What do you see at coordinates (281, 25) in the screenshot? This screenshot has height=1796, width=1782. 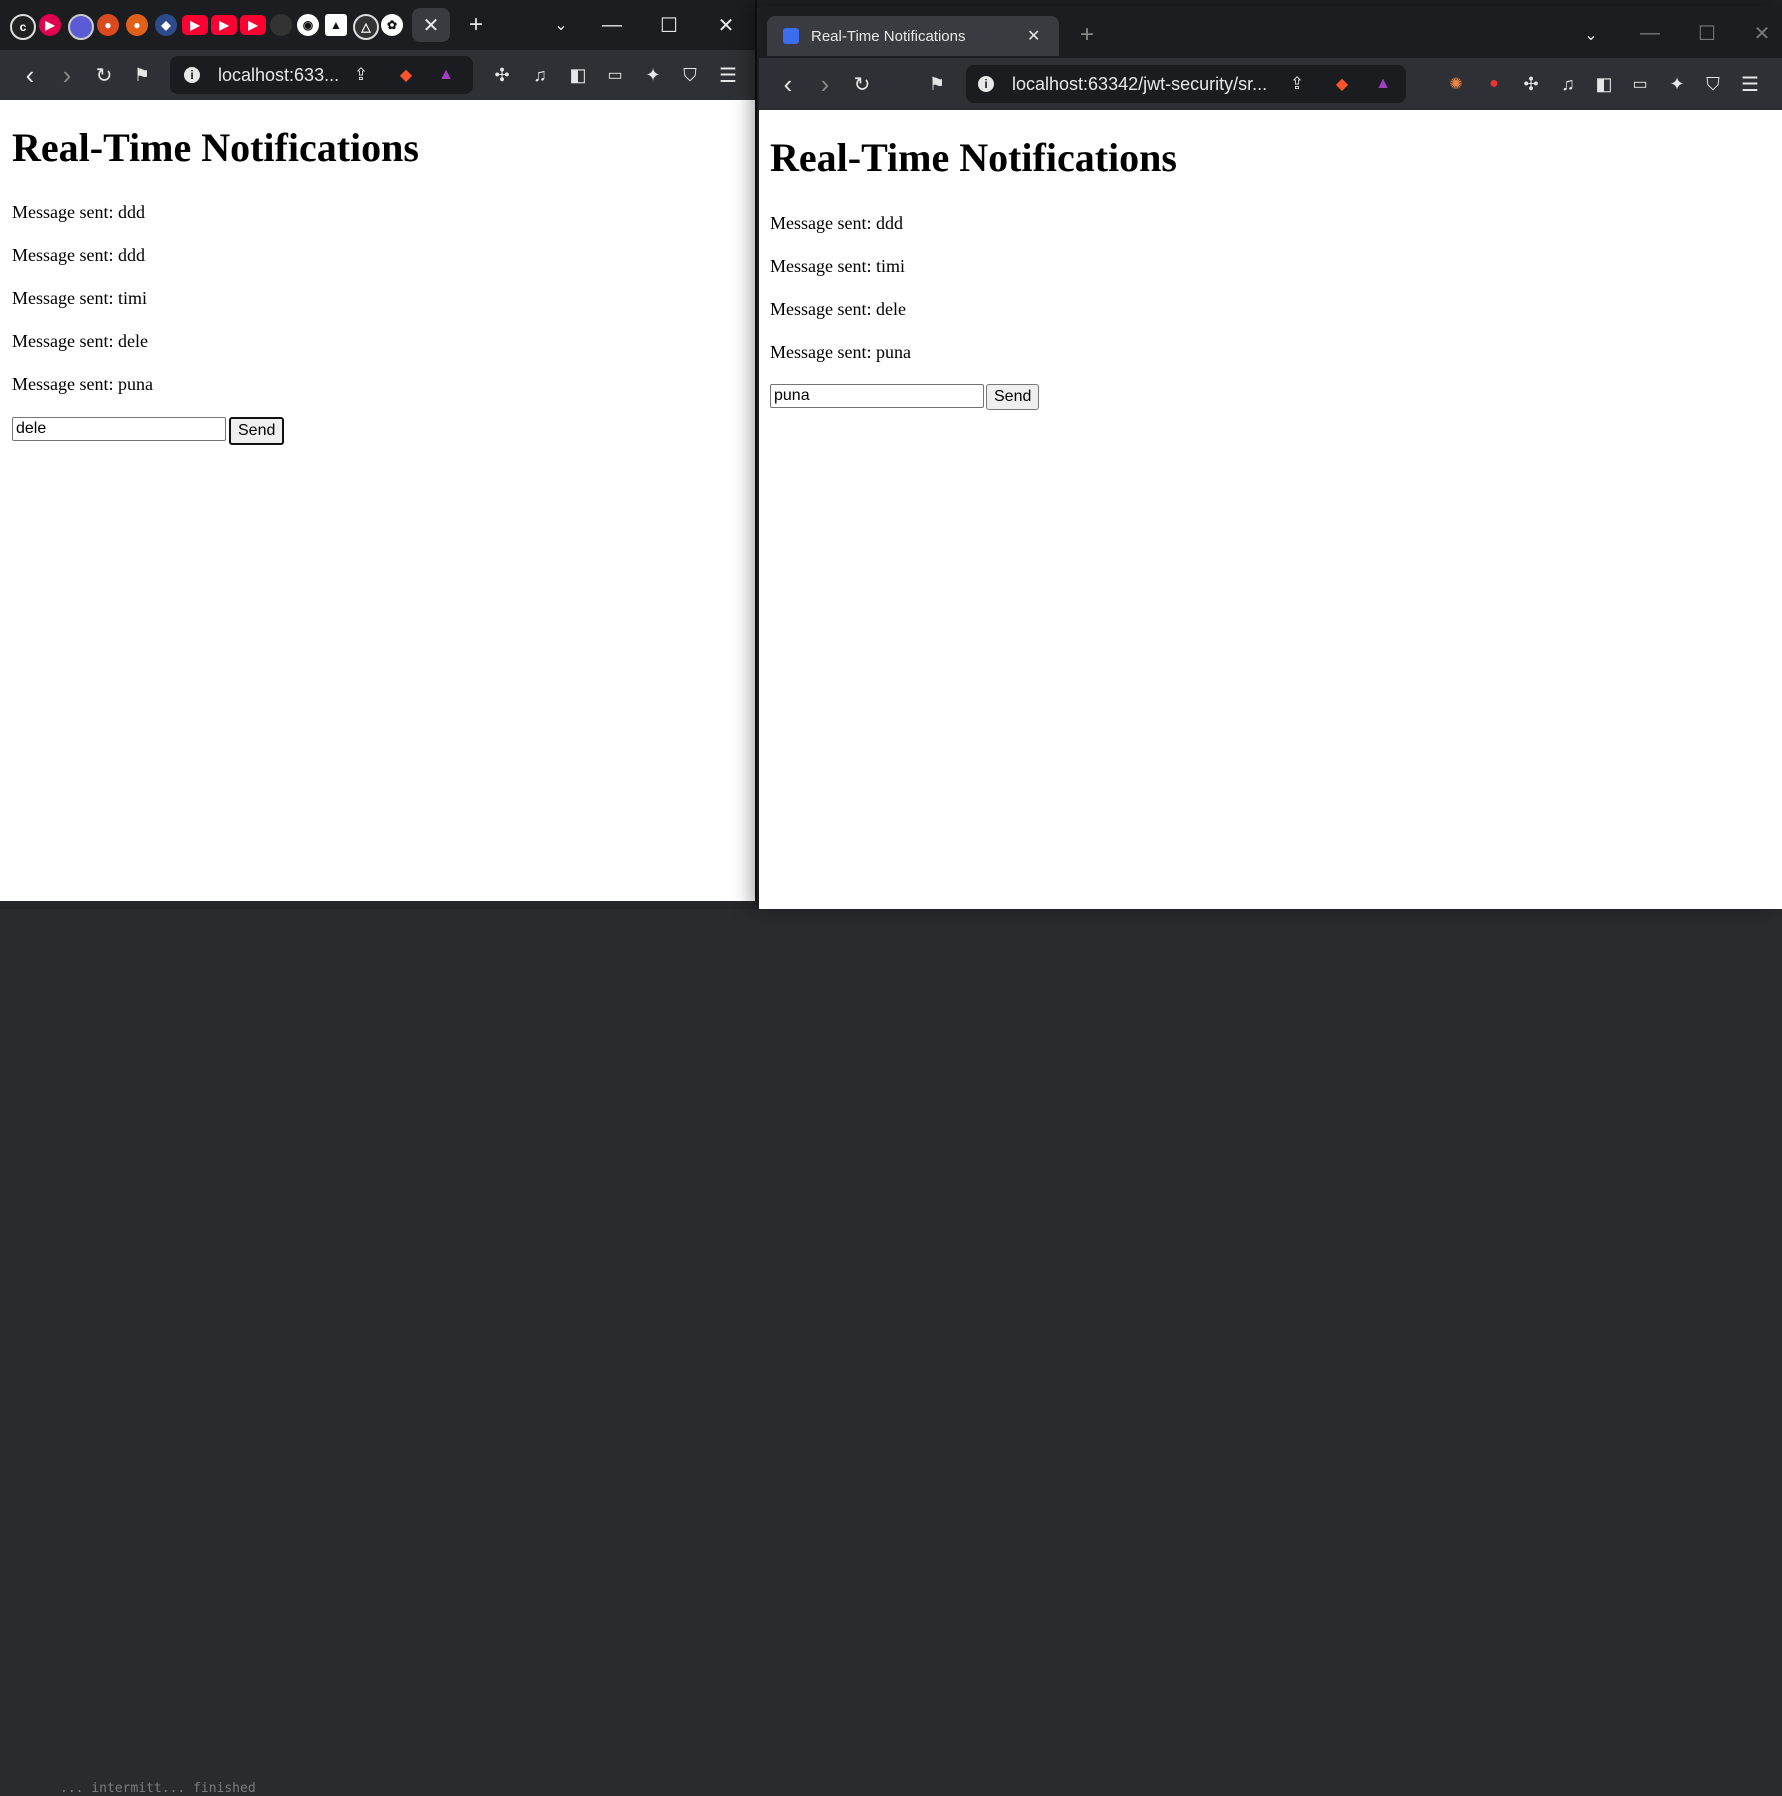 I see `github-dark-icon` at bounding box center [281, 25].